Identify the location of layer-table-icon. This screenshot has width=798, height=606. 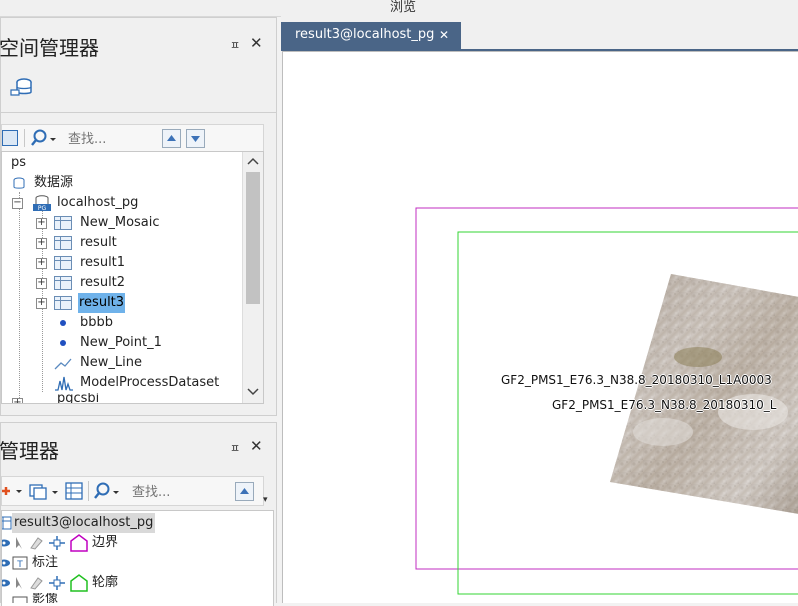
(74, 491).